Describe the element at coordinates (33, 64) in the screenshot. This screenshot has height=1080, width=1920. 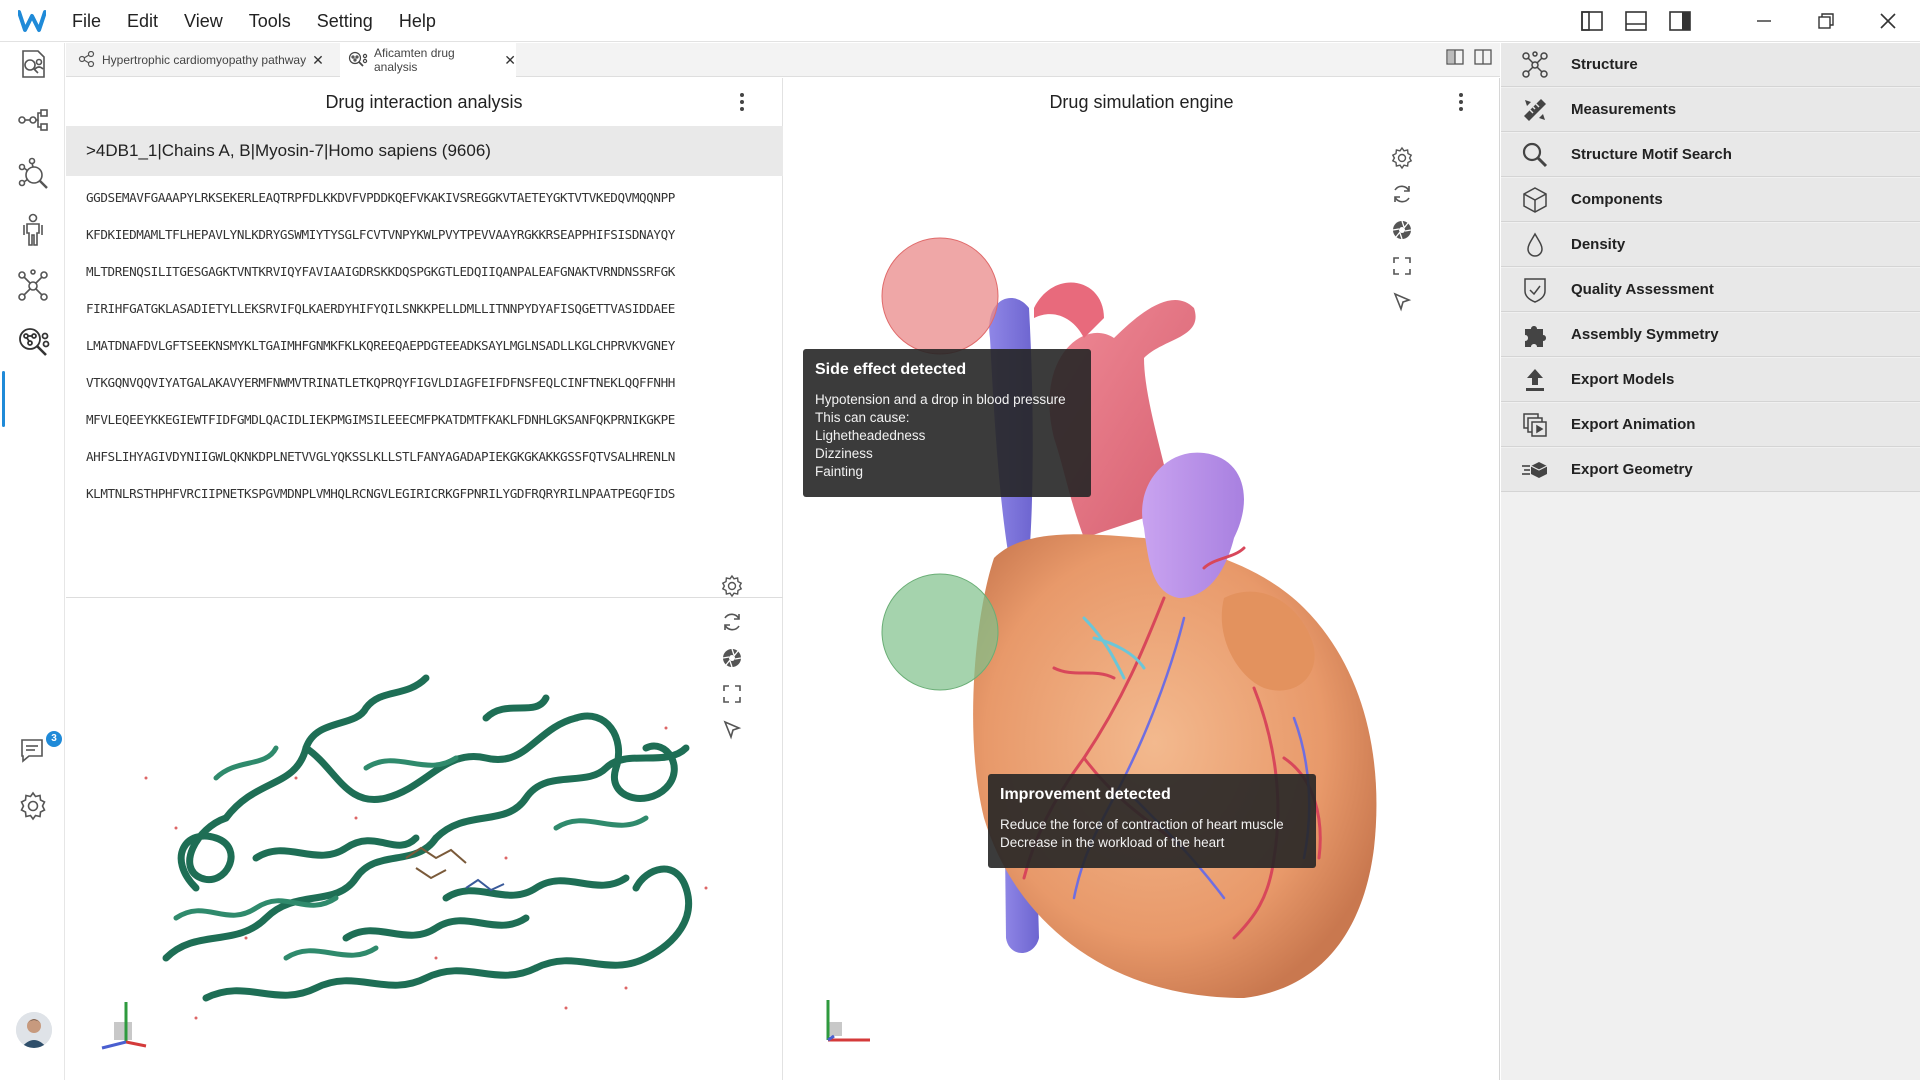
I see `search-profile-icon` at that location.